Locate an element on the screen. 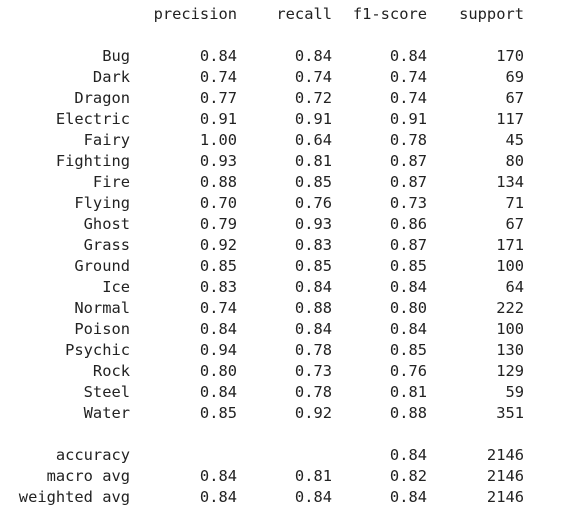 The width and height of the screenshot is (565, 525). row-label: Ground is located at coordinates (102, 266).